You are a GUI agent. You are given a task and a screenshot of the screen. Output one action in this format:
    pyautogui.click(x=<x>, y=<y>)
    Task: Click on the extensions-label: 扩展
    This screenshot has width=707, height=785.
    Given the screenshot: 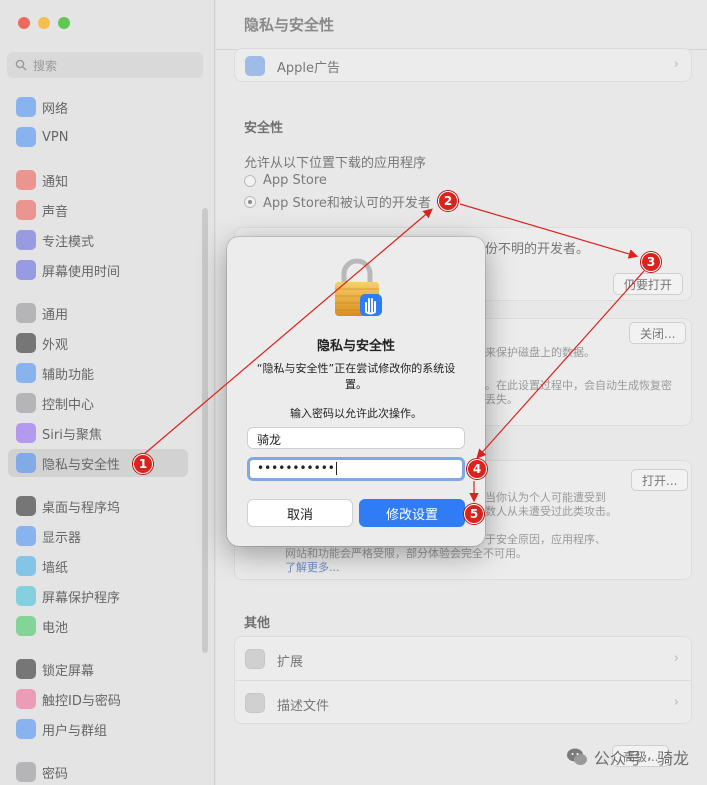 What is the action you would take?
    pyautogui.click(x=290, y=662)
    